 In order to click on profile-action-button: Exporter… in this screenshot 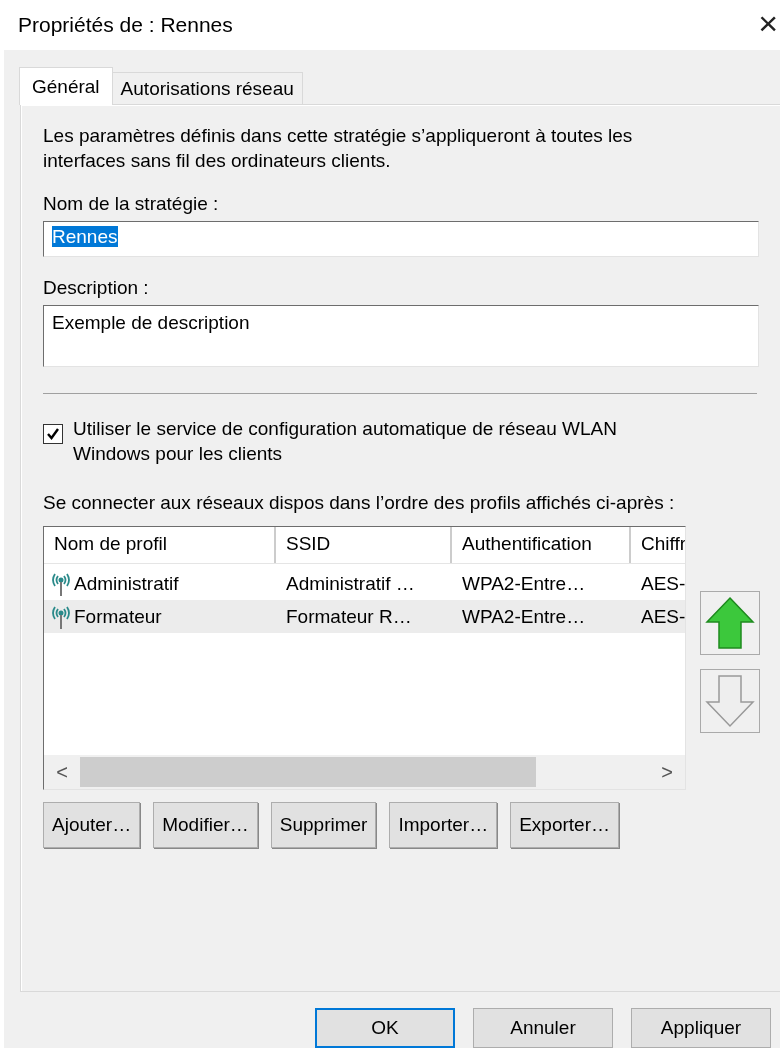, I will do `click(564, 825)`.